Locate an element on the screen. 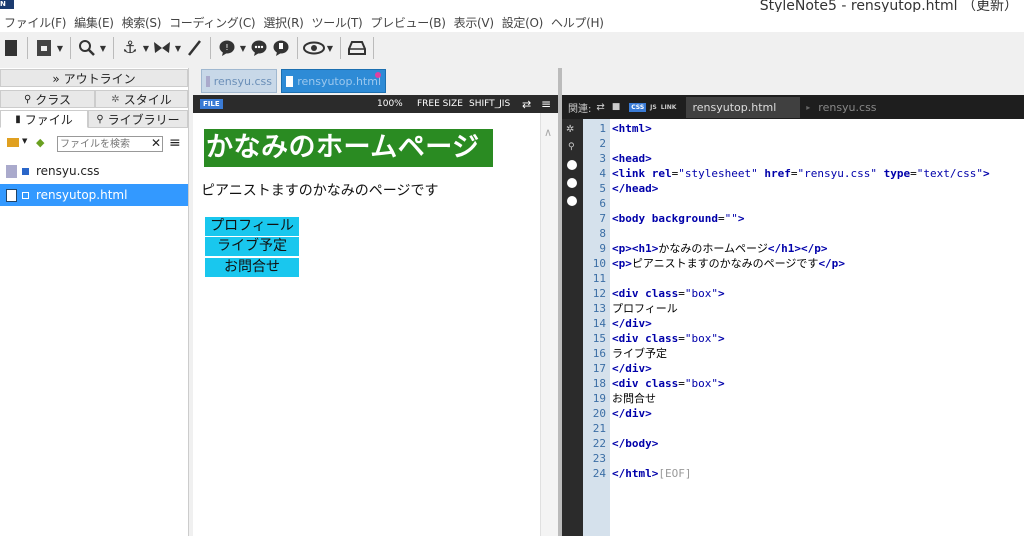 This screenshot has width=1024, height=536. file-tab-rensyu-css: rensyu.css is located at coordinates (239, 81).